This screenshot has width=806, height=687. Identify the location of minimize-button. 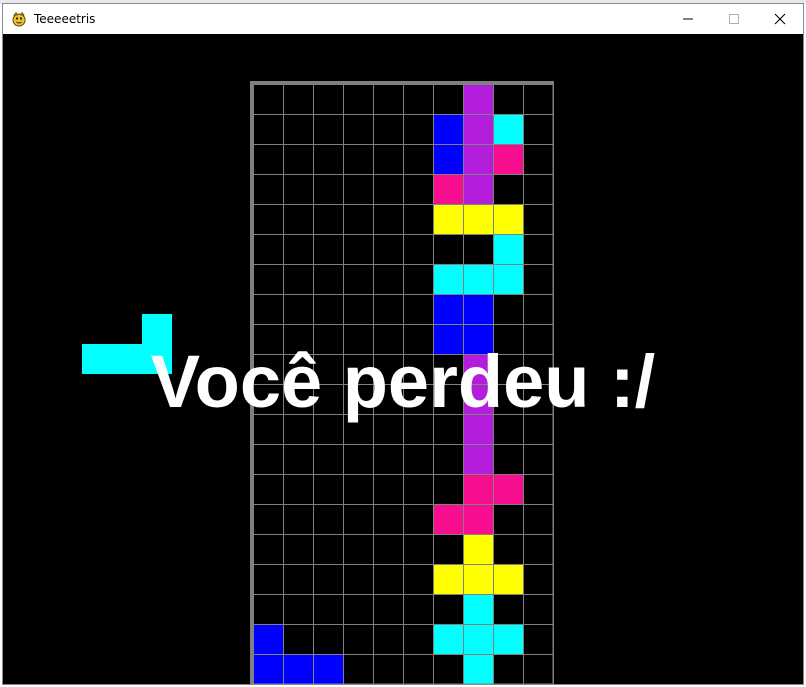
(688, 19).